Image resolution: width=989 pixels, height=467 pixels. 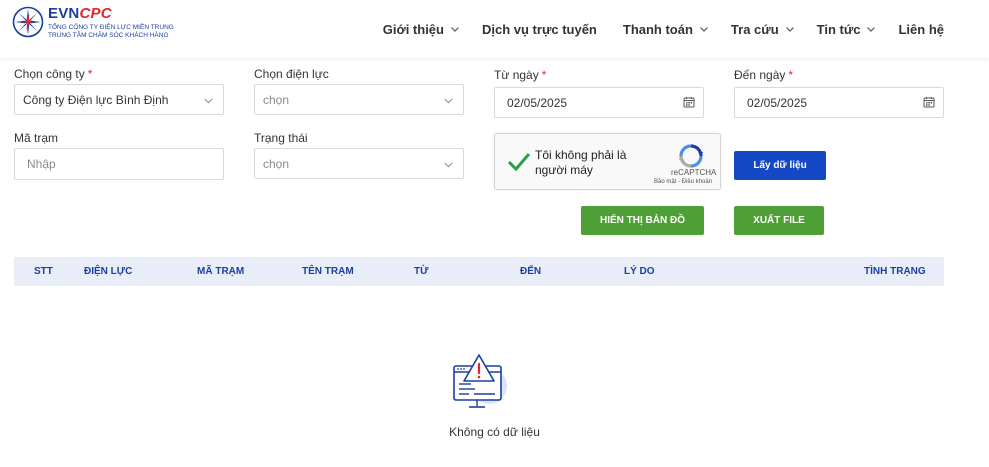 I want to click on nav-label: Liên hệ, so click(x=921, y=29).